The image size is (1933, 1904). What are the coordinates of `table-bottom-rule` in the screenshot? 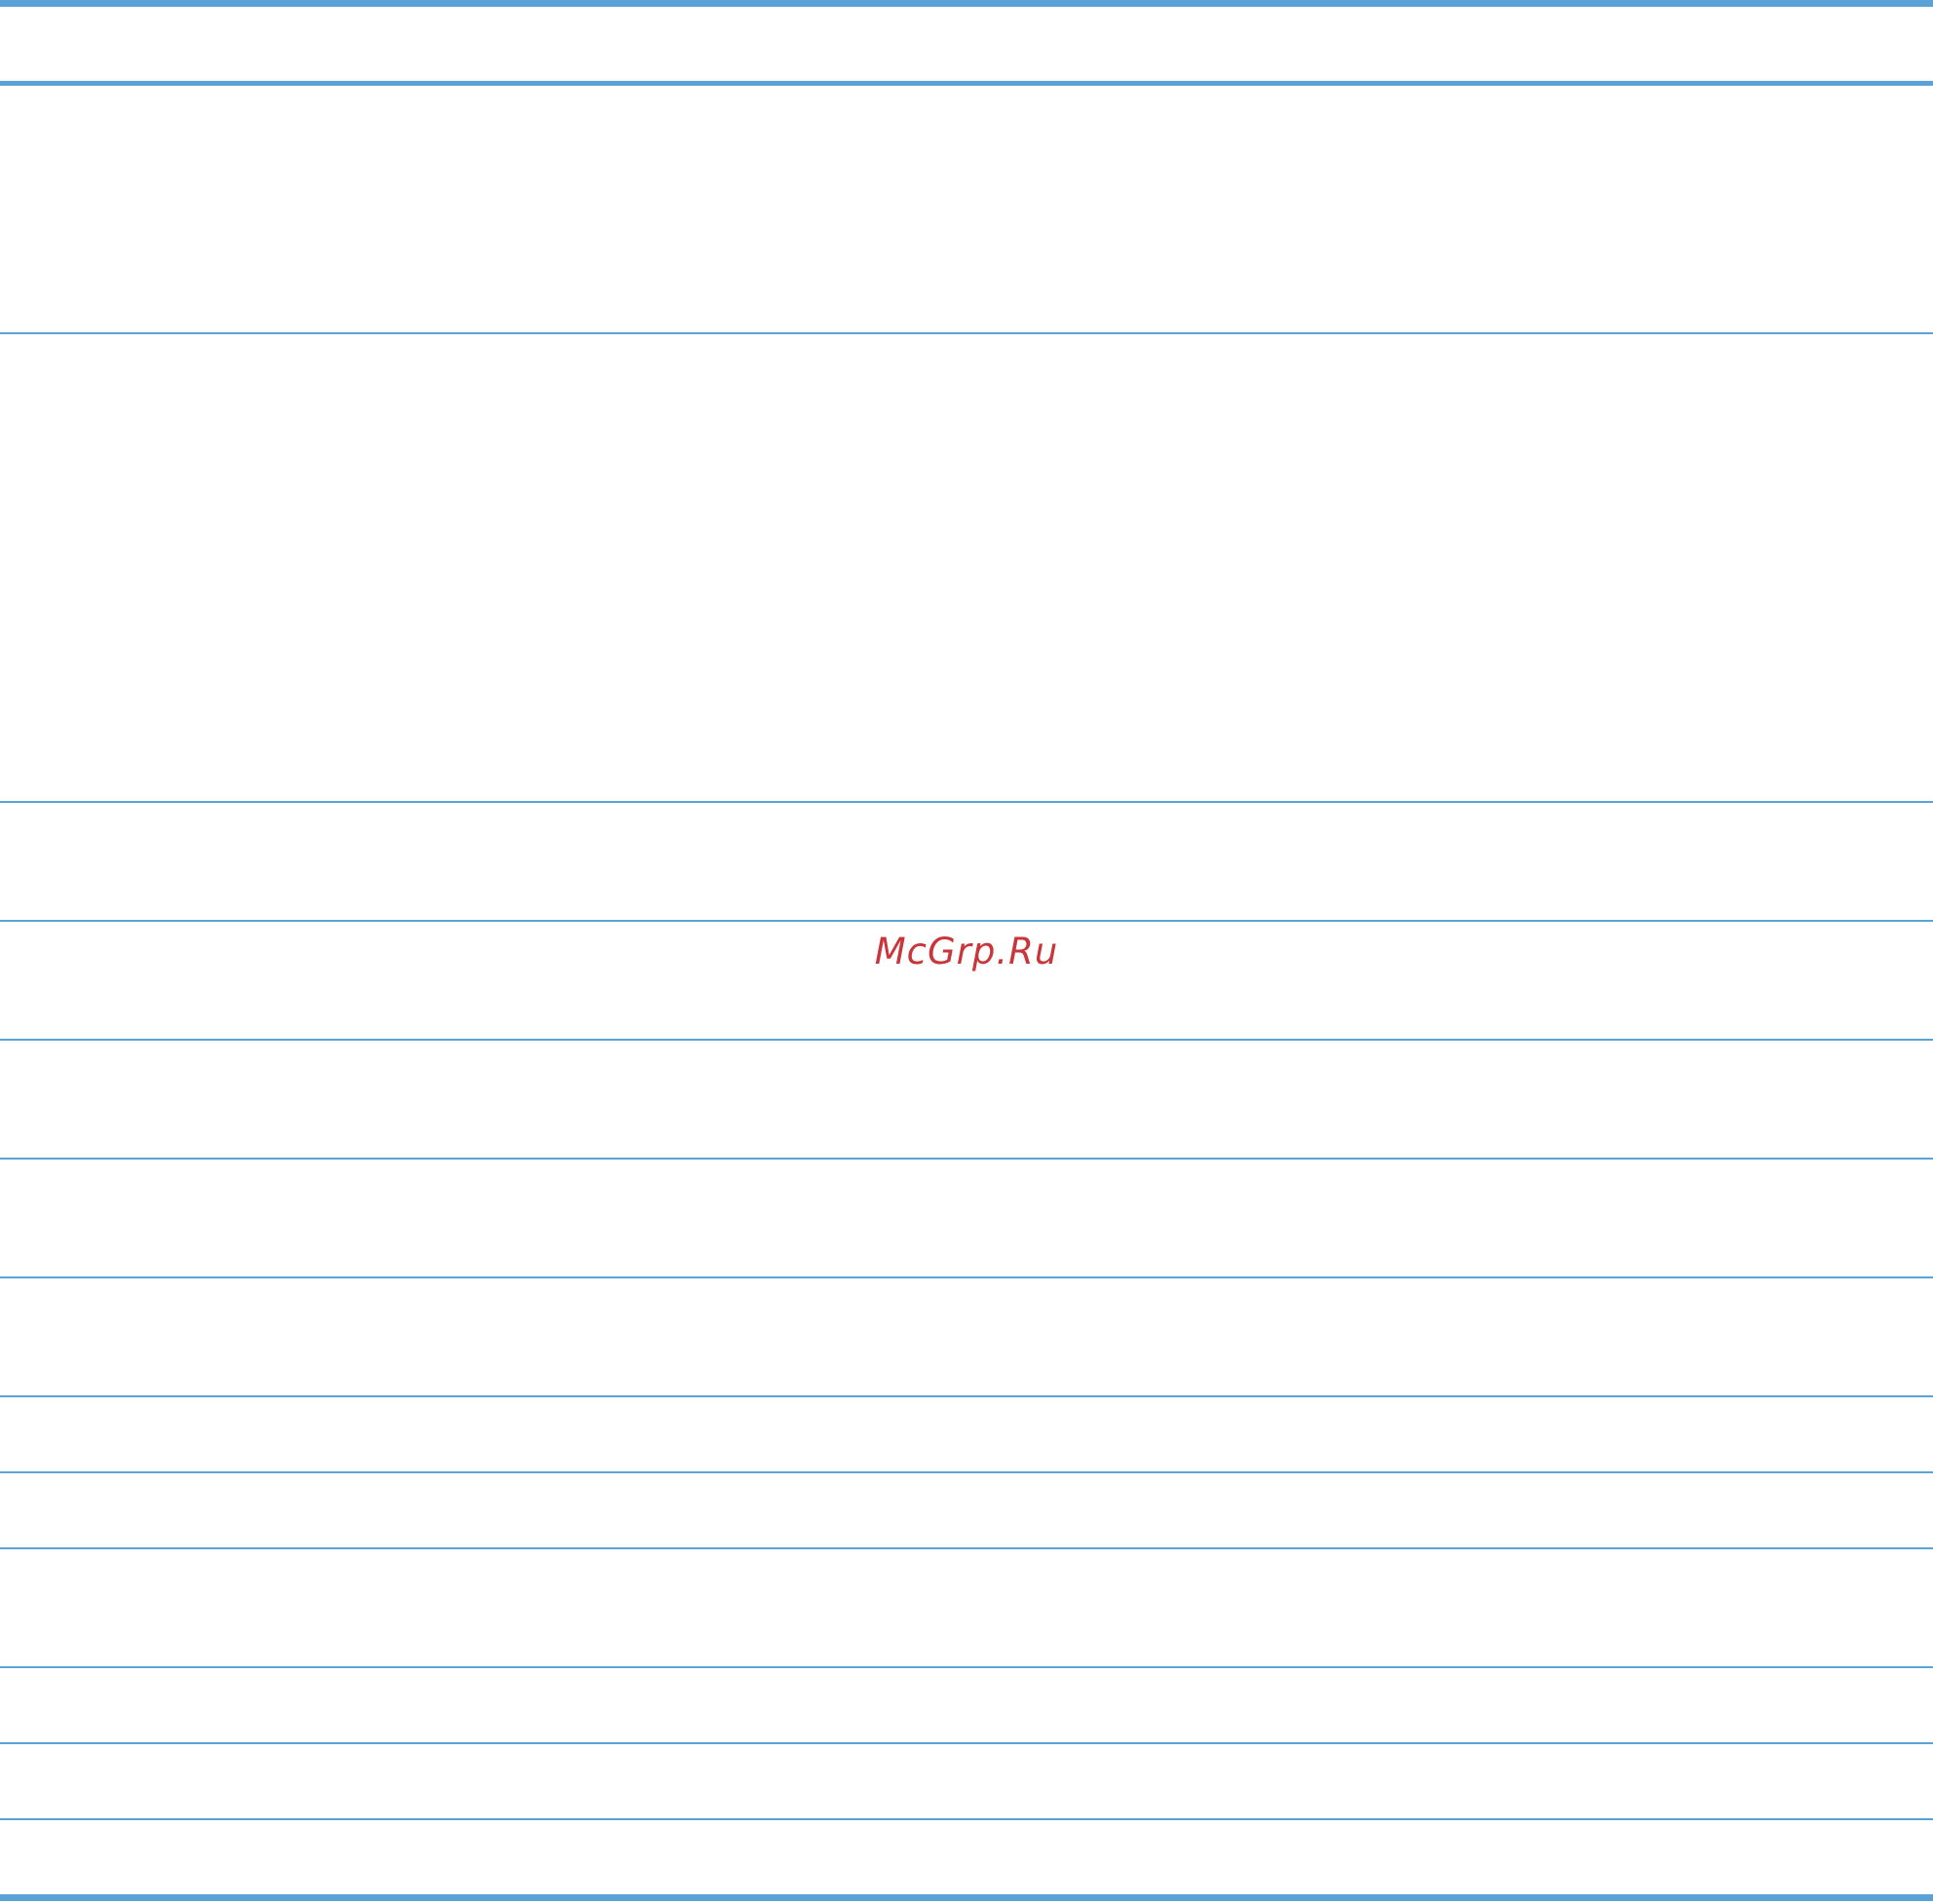 It's located at (967, 1897).